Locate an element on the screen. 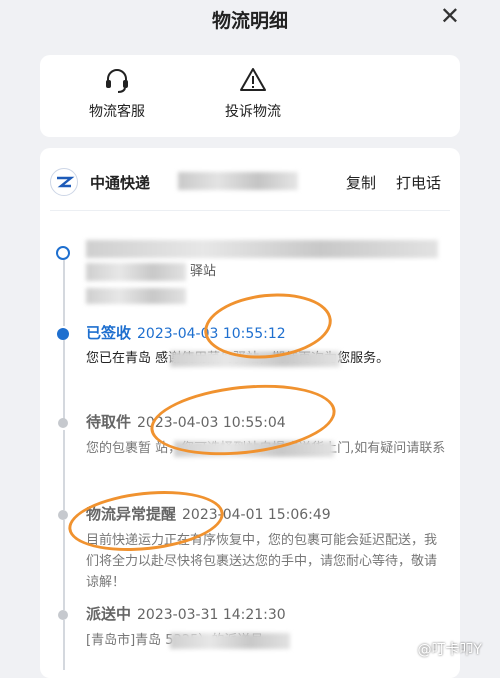  event-time: 2023-03-31 14:21:30 is located at coordinates (211, 615).